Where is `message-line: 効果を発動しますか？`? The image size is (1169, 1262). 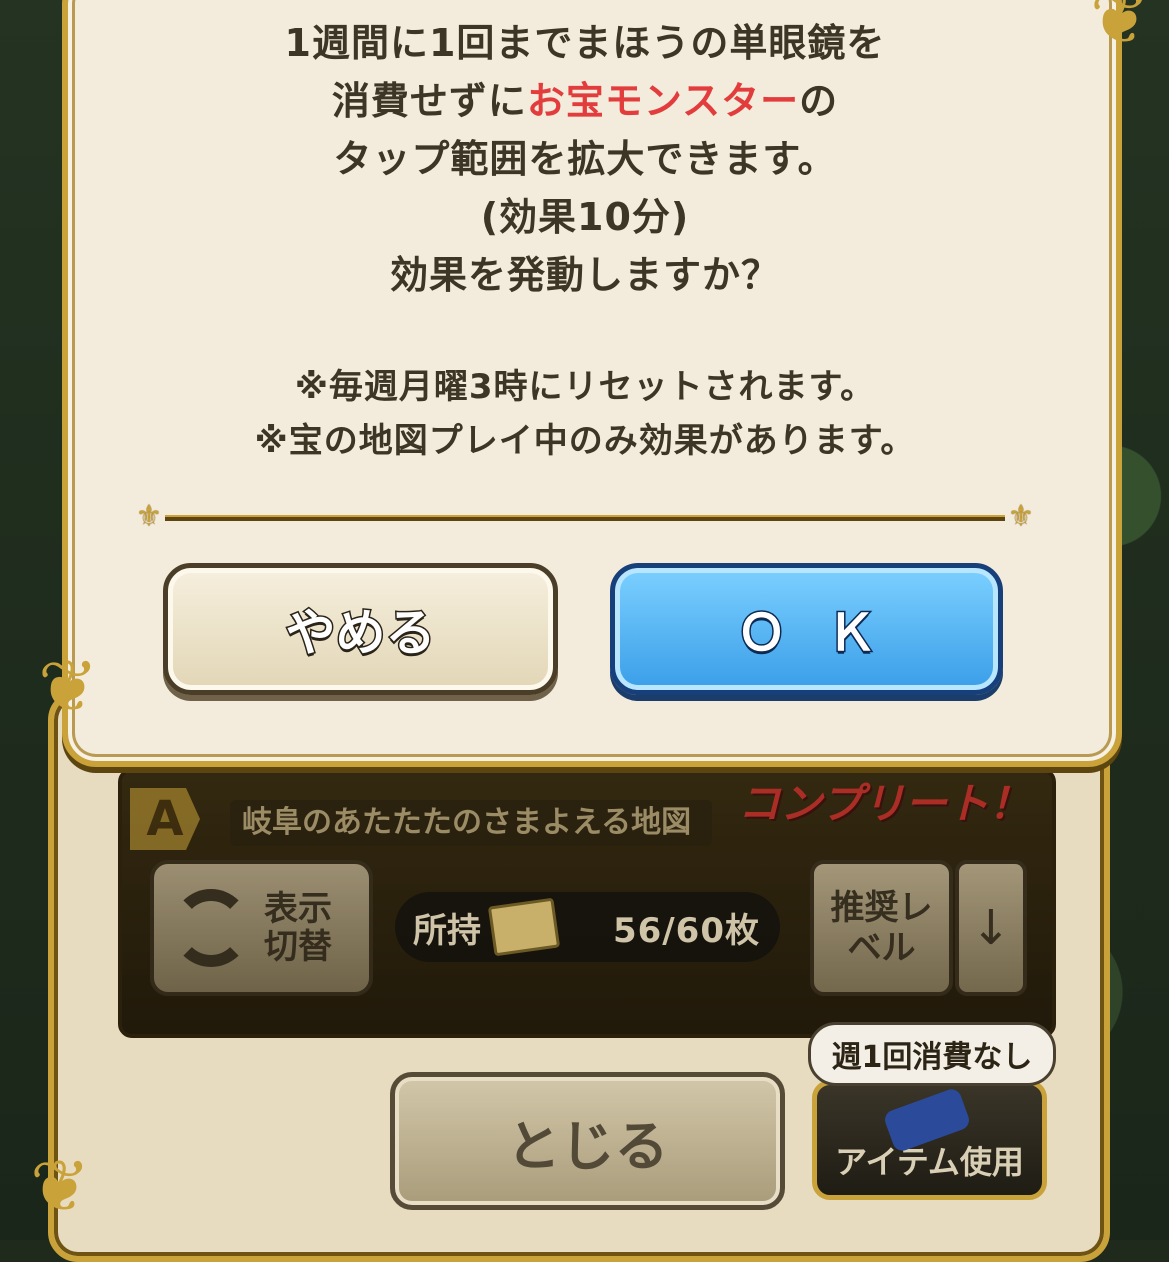
message-line: 効果を発動しますか？ is located at coordinates (584, 275).